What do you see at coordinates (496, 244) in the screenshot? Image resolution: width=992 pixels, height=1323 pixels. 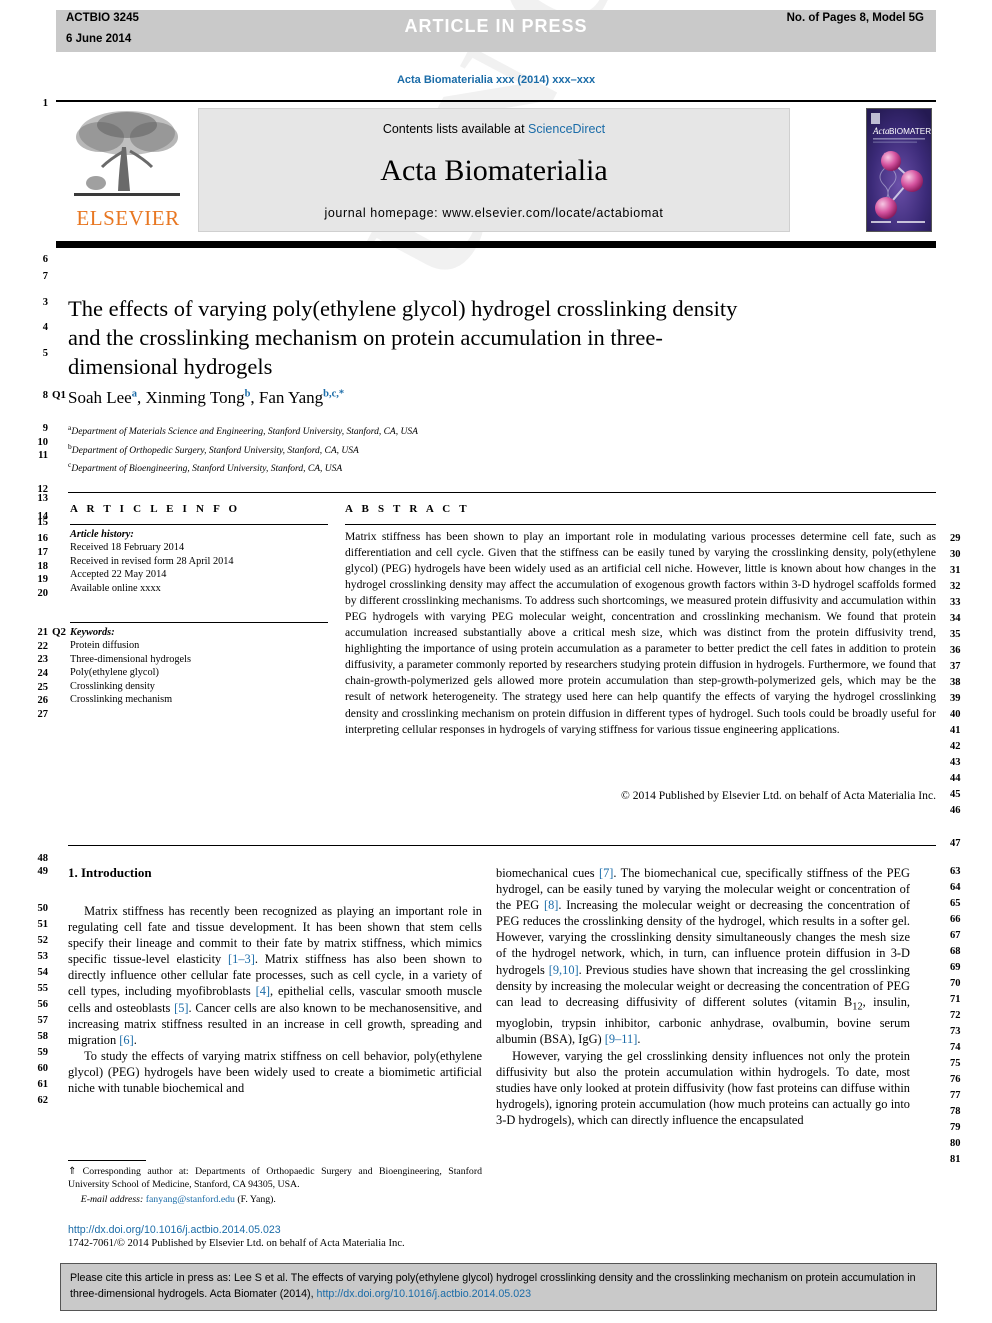 I see `masthead-bottom-rule` at bounding box center [496, 244].